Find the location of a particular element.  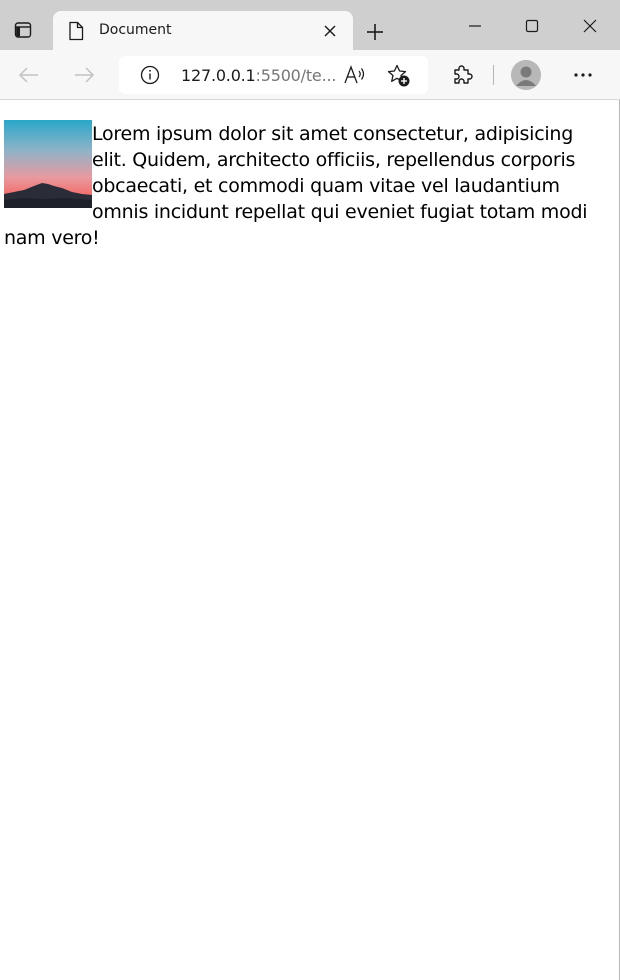

url-host: 127.0.0.1 is located at coordinates (218, 75).